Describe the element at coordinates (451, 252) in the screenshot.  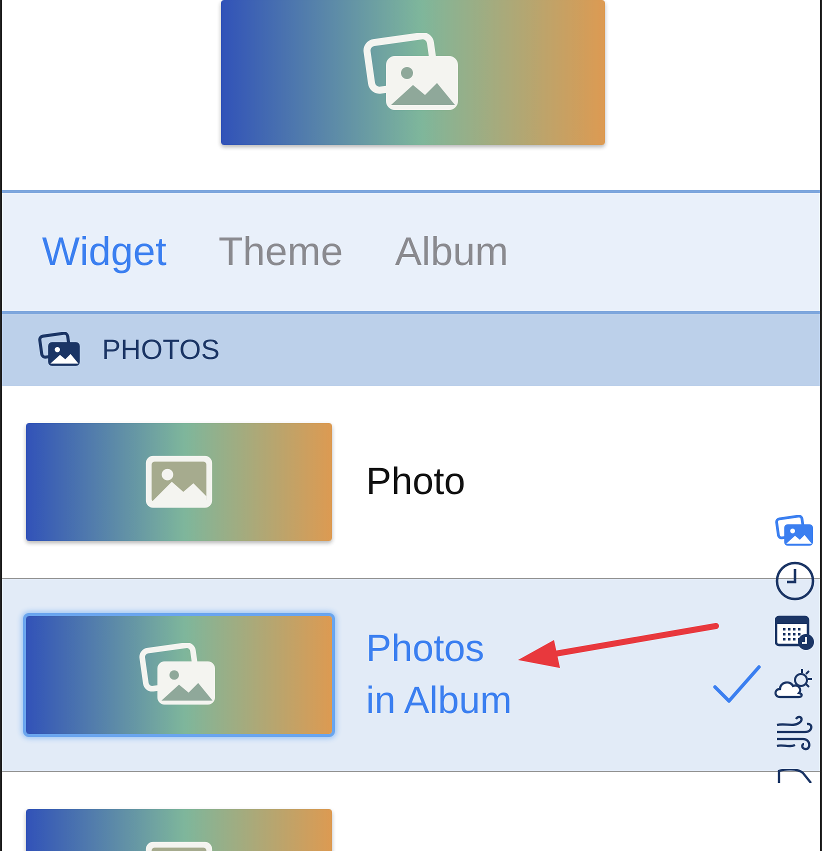
I see `tab: Album` at that location.